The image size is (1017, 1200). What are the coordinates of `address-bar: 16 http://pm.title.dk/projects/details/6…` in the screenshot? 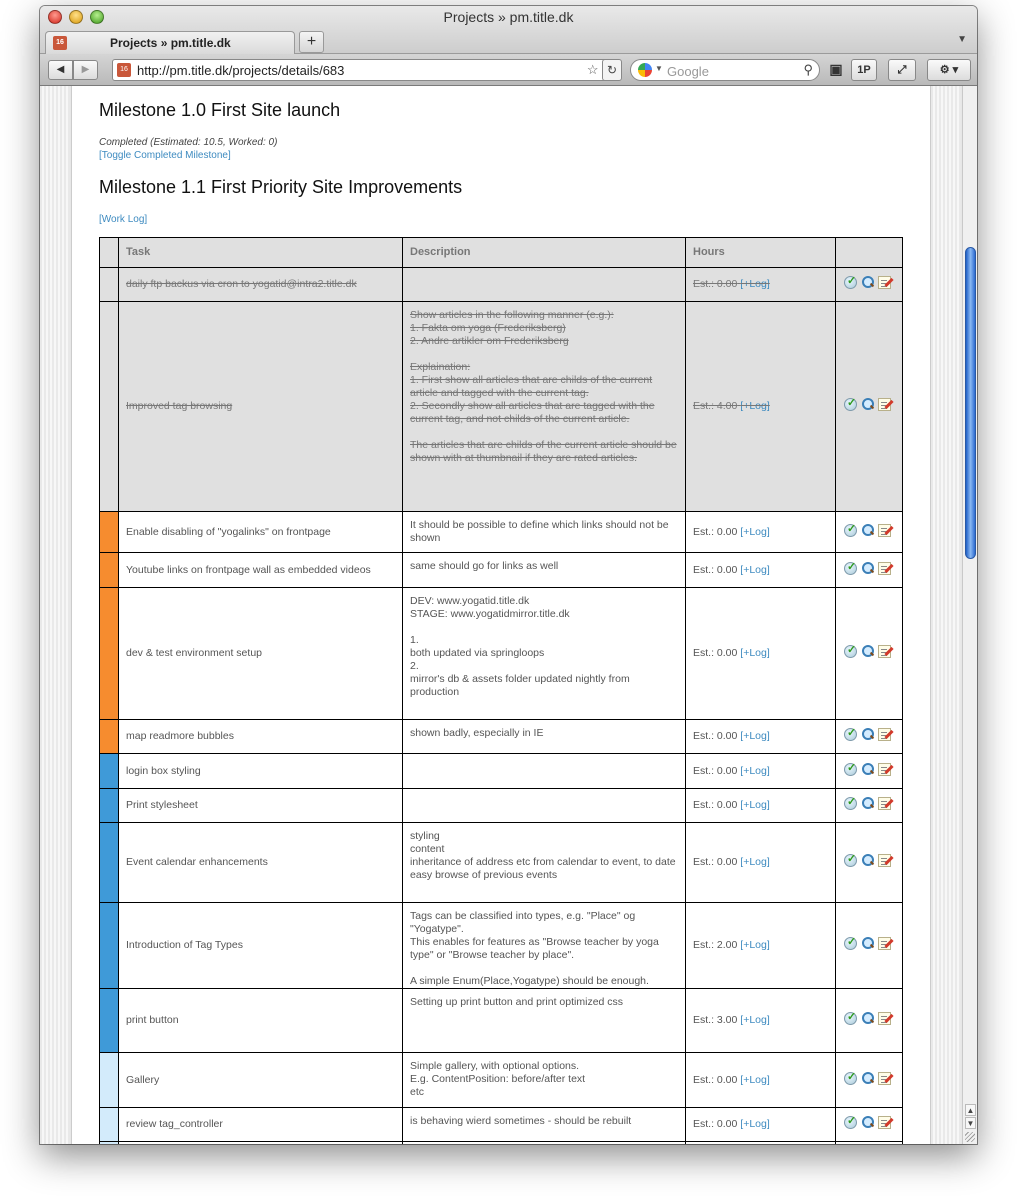 It's located at (366, 70).